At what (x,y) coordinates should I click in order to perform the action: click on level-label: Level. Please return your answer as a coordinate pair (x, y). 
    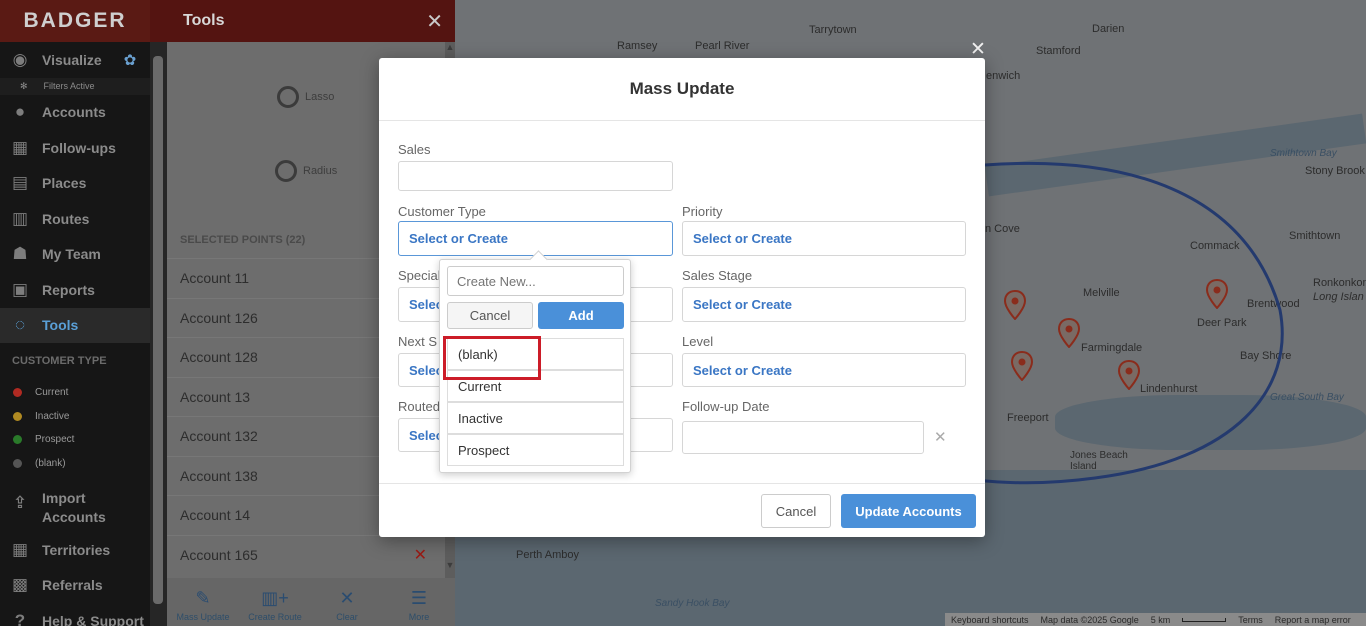
    Looking at the image, I should click on (698, 341).